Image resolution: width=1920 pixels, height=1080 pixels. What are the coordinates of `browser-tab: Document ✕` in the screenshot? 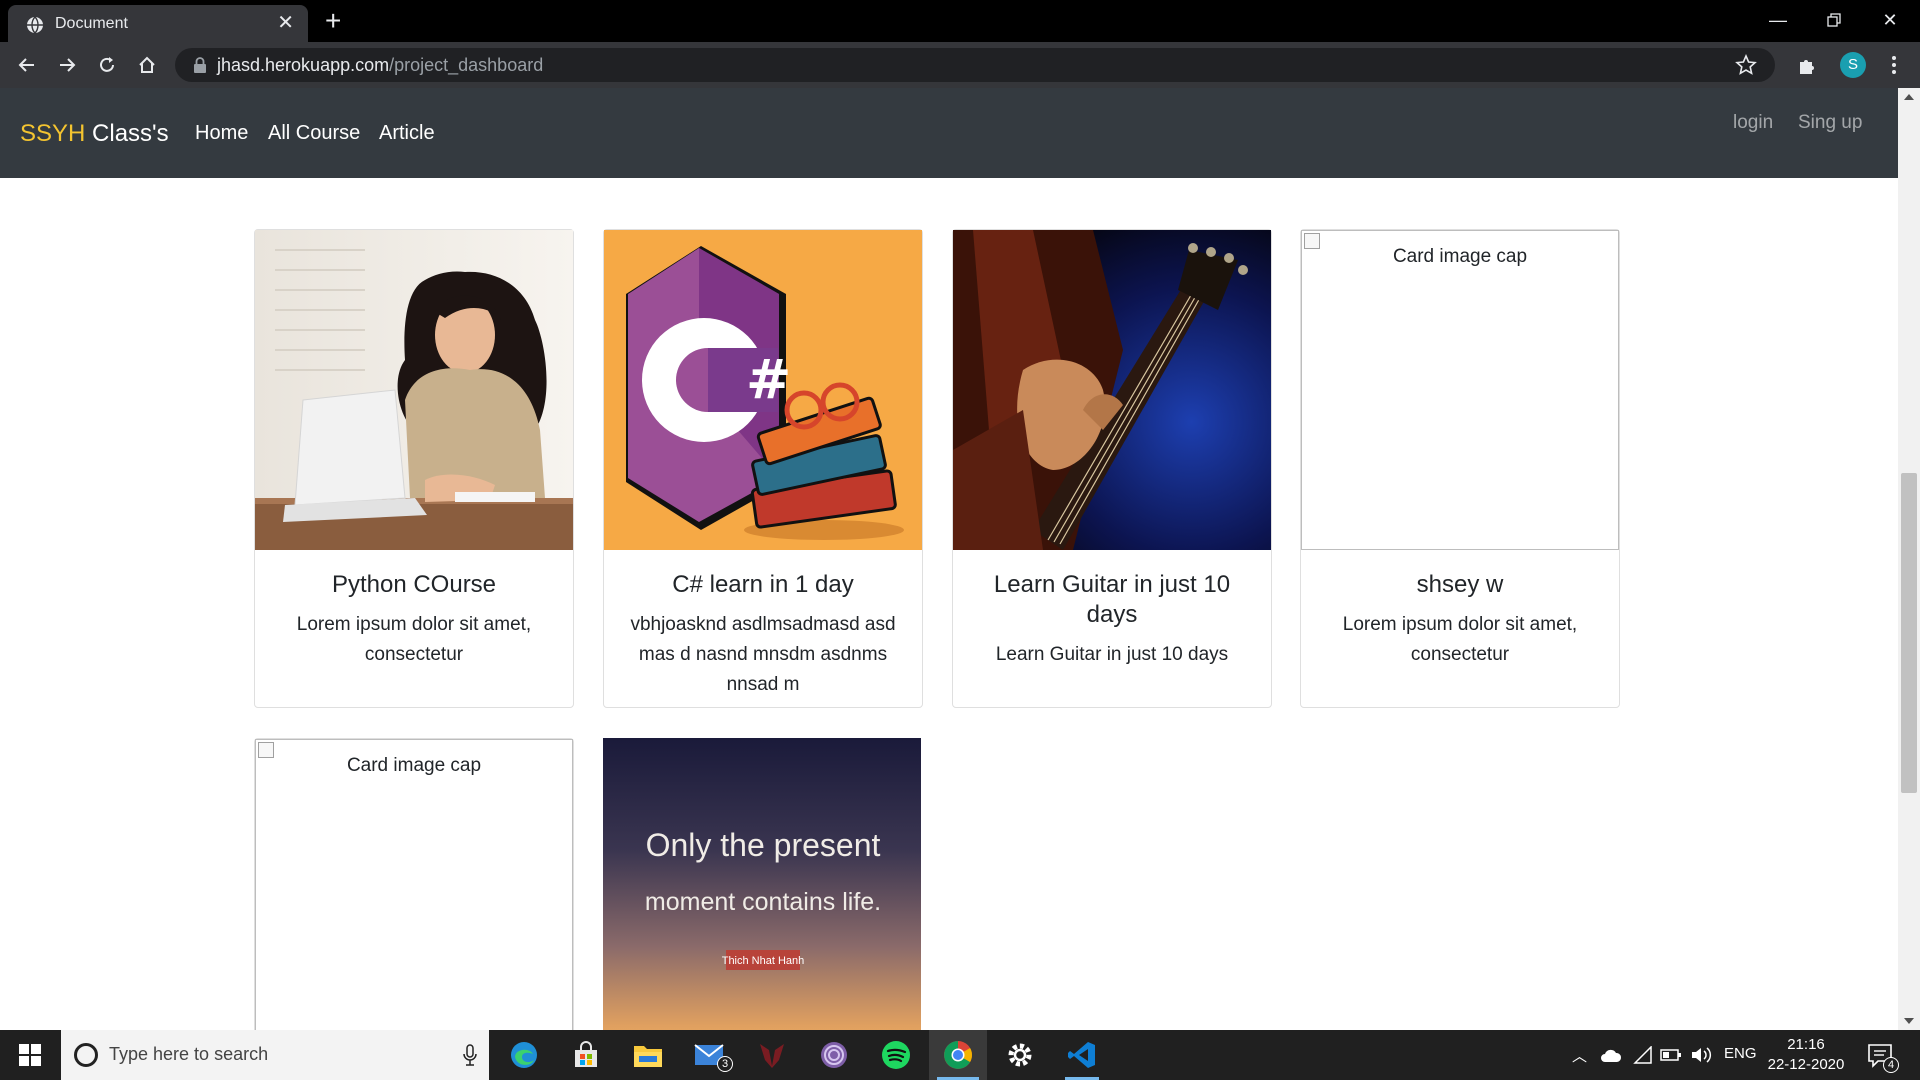 It's located at (158, 23).